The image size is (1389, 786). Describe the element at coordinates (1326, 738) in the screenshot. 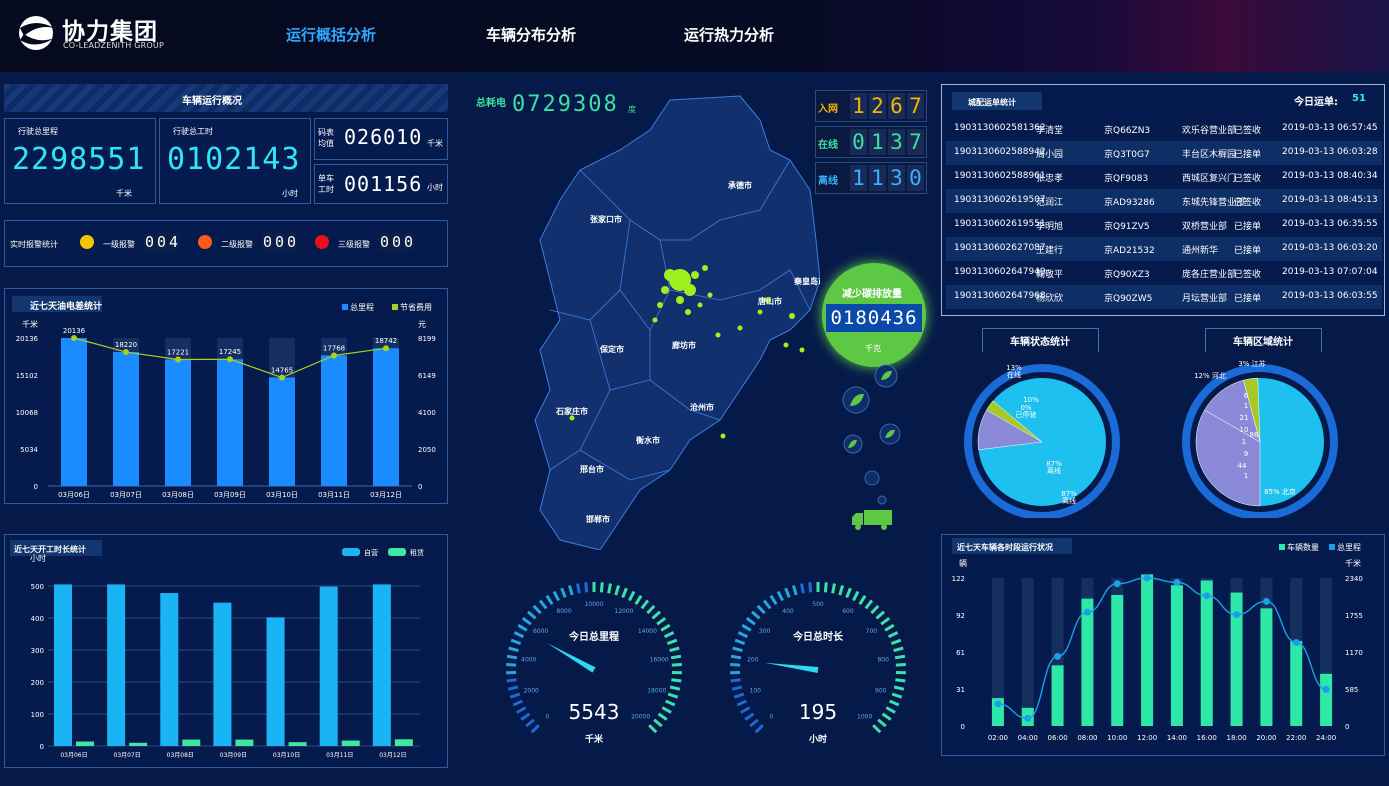

I see `x-tick: 24:00` at that location.